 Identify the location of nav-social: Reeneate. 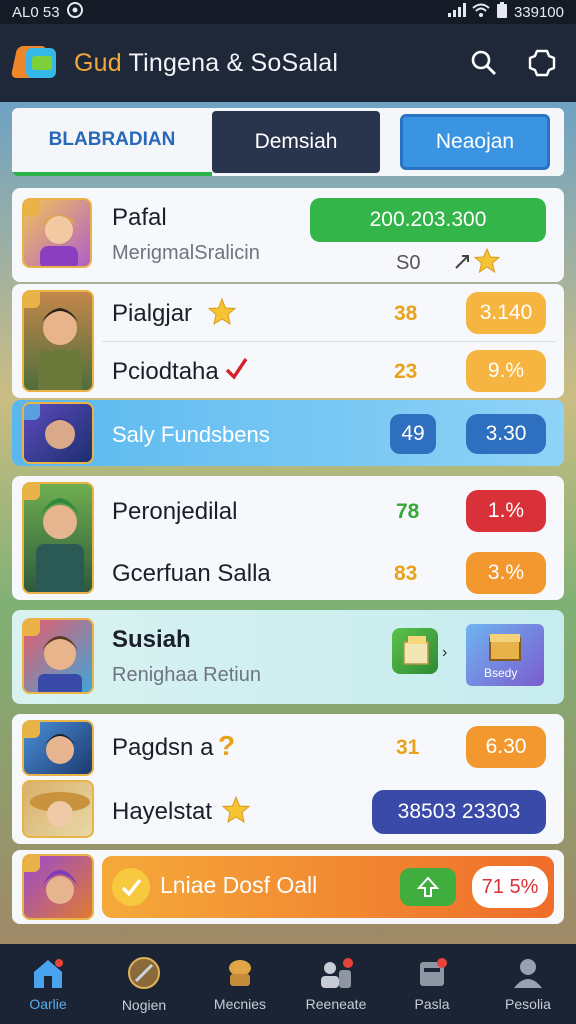
(336, 984).